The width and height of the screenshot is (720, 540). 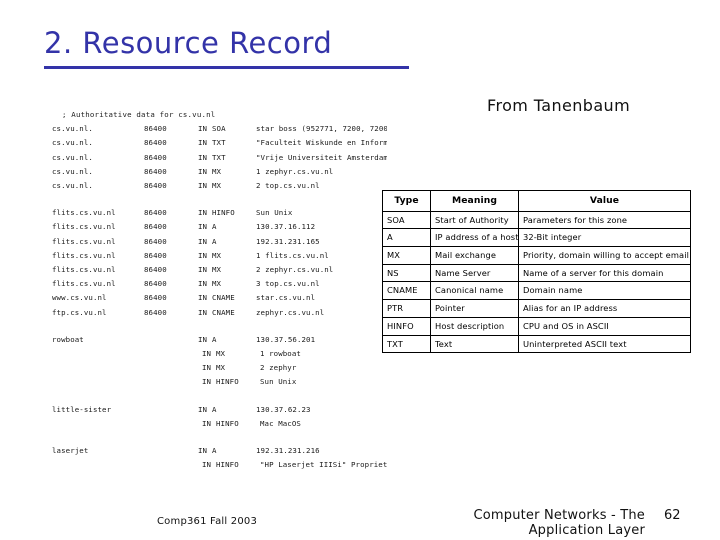 I want to click on table-row: CNAME Canonical name Domain name, so click(x=536, y=291).